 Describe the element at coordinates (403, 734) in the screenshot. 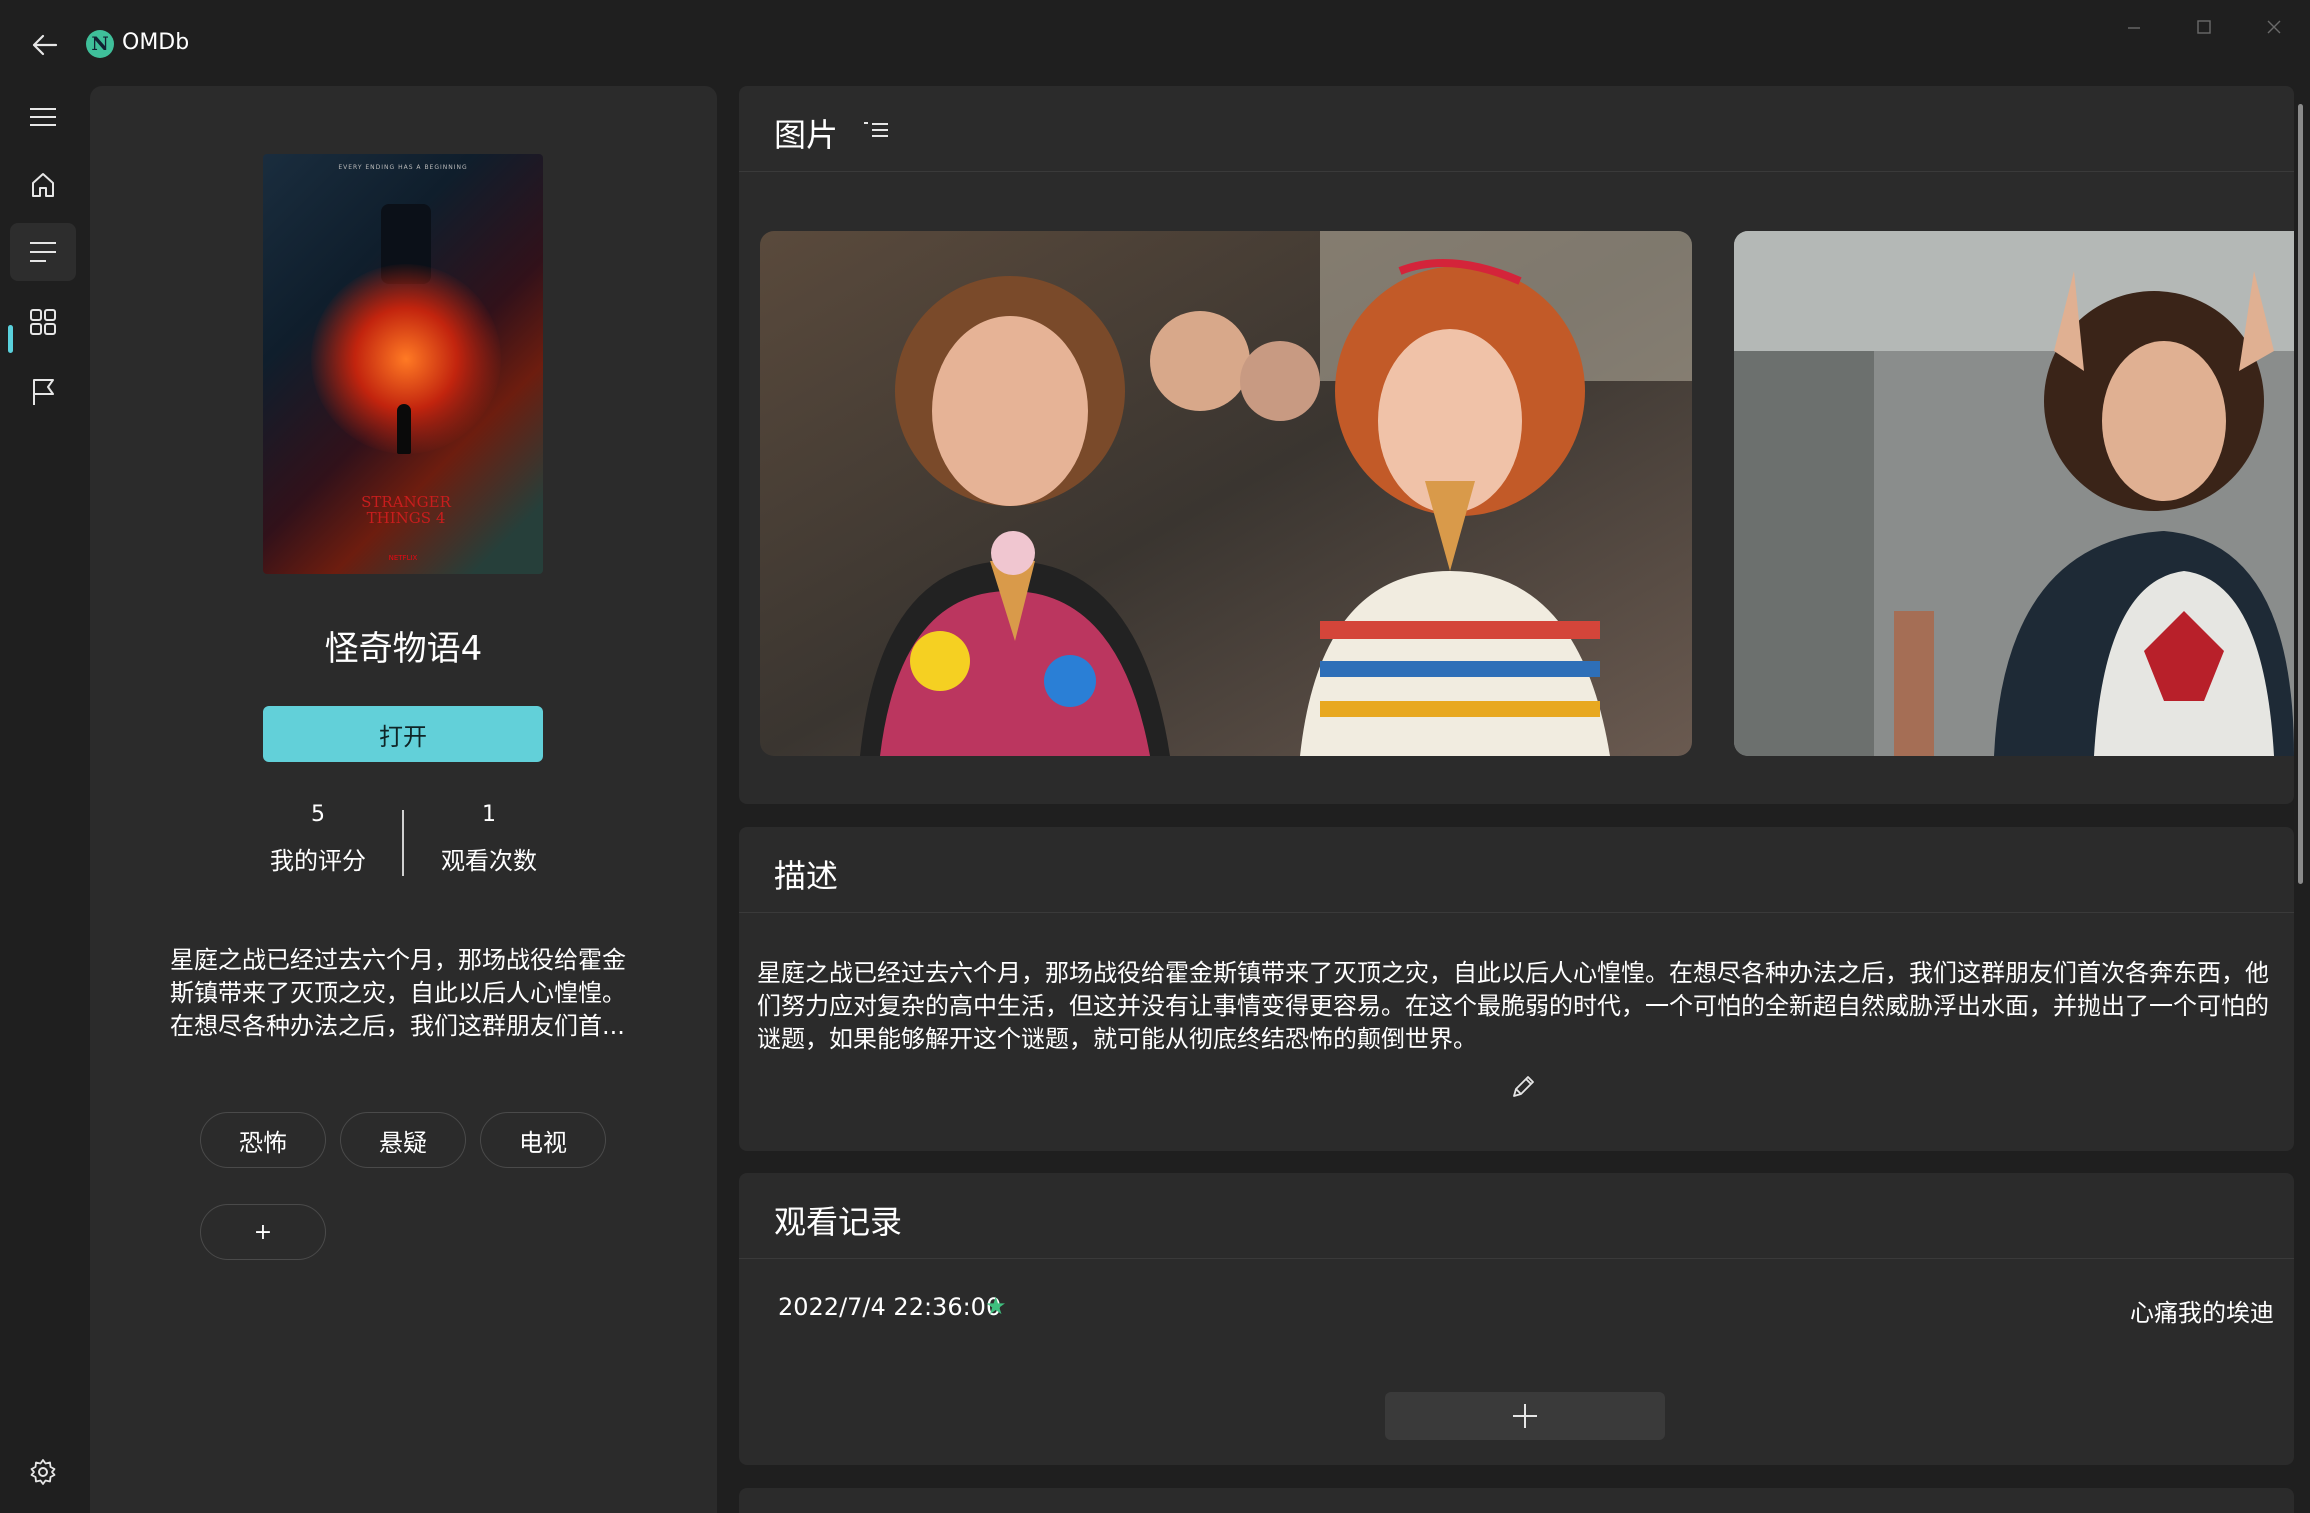

I see `open-button: 打开` at that location.